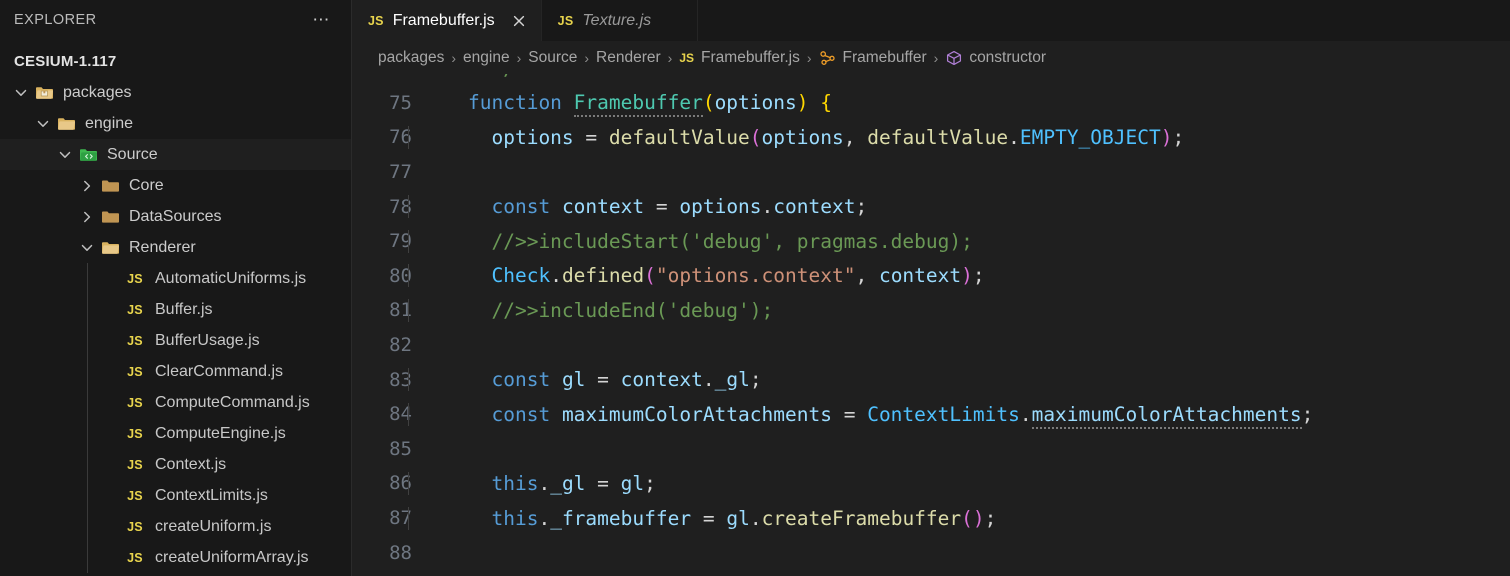 The image size is (1510, 576). I want to click on folder-open-icon, so click(111, 248).